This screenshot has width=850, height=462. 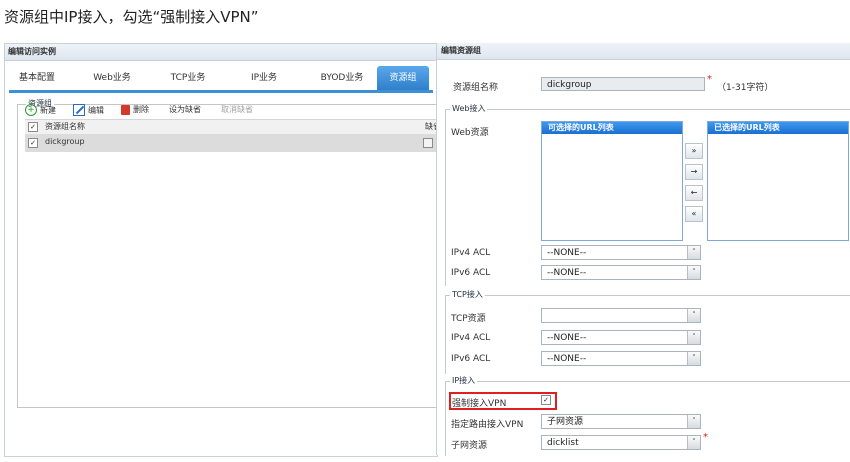 I want to click on edit-label: 编辑, so click(x=96, y=110).